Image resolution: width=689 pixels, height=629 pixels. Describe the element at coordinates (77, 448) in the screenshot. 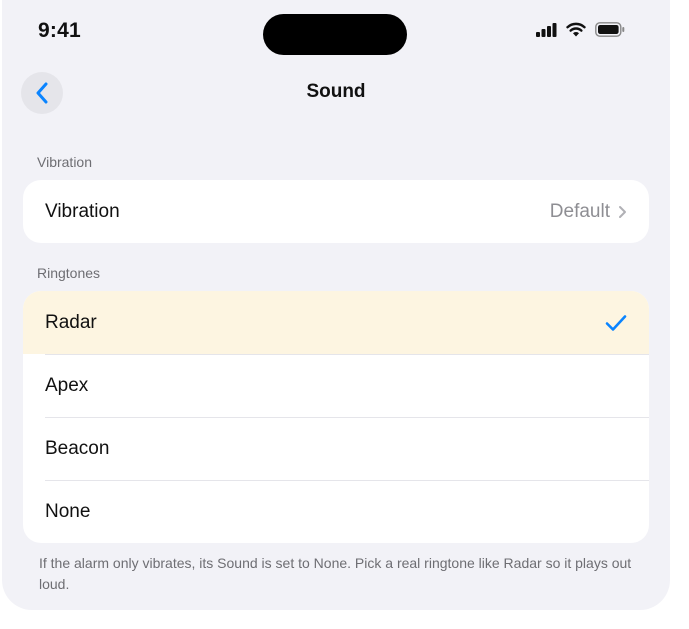

I see `ringtone-label: Beacon` at that location.